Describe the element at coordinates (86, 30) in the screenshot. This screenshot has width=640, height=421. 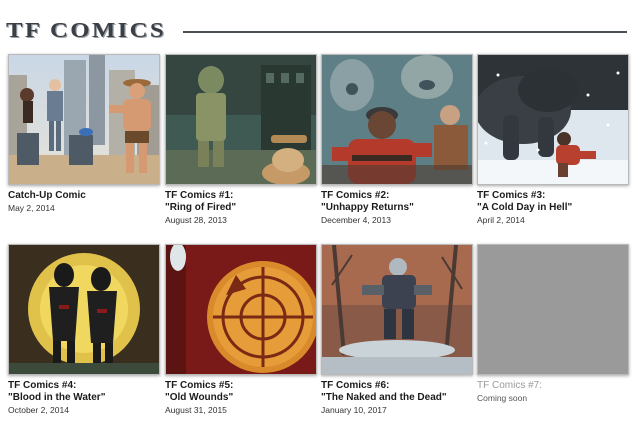
I see `page-title: TF COMICS` at that location.